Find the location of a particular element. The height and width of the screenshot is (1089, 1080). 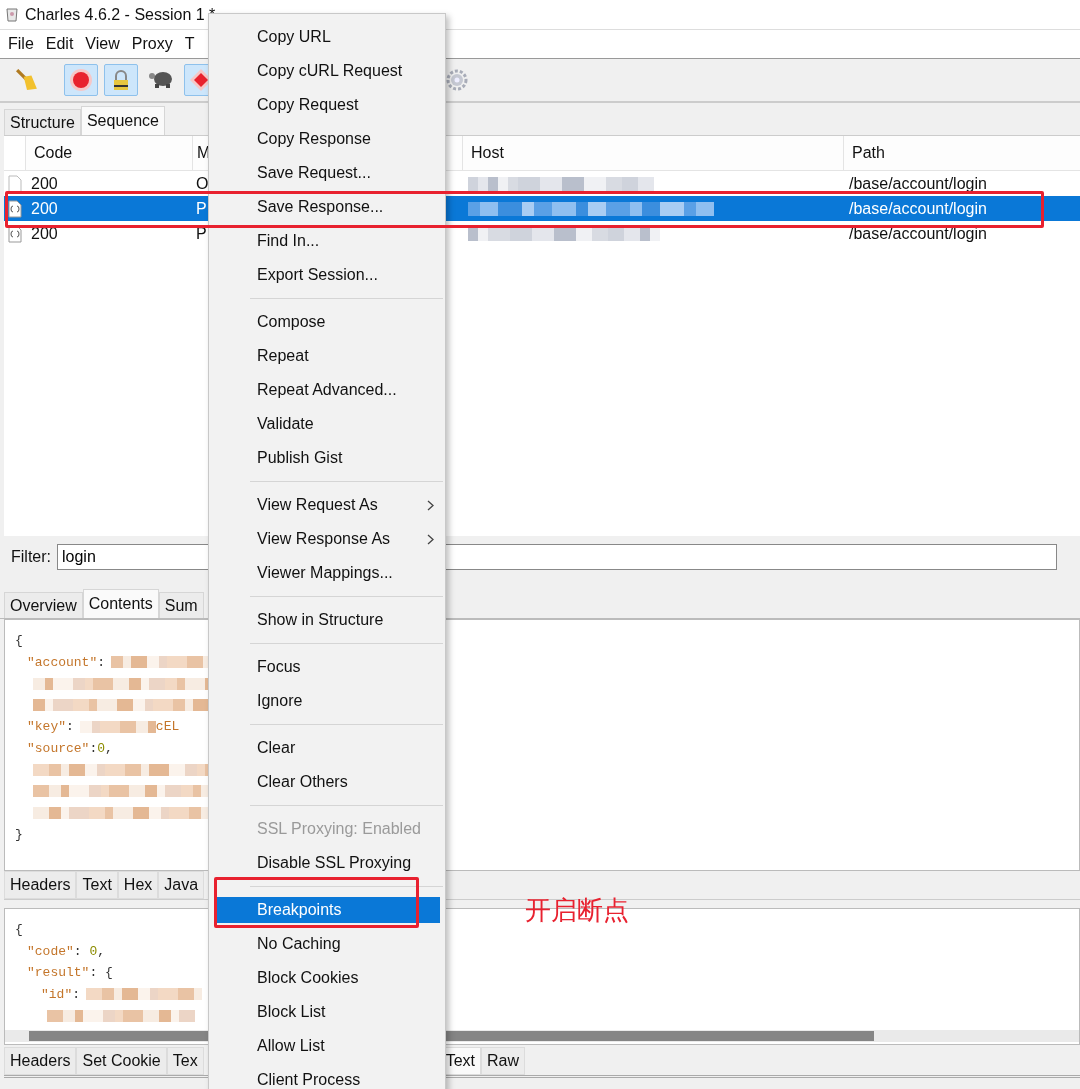

menu-item: Clear is located at coordinates (328, 748).